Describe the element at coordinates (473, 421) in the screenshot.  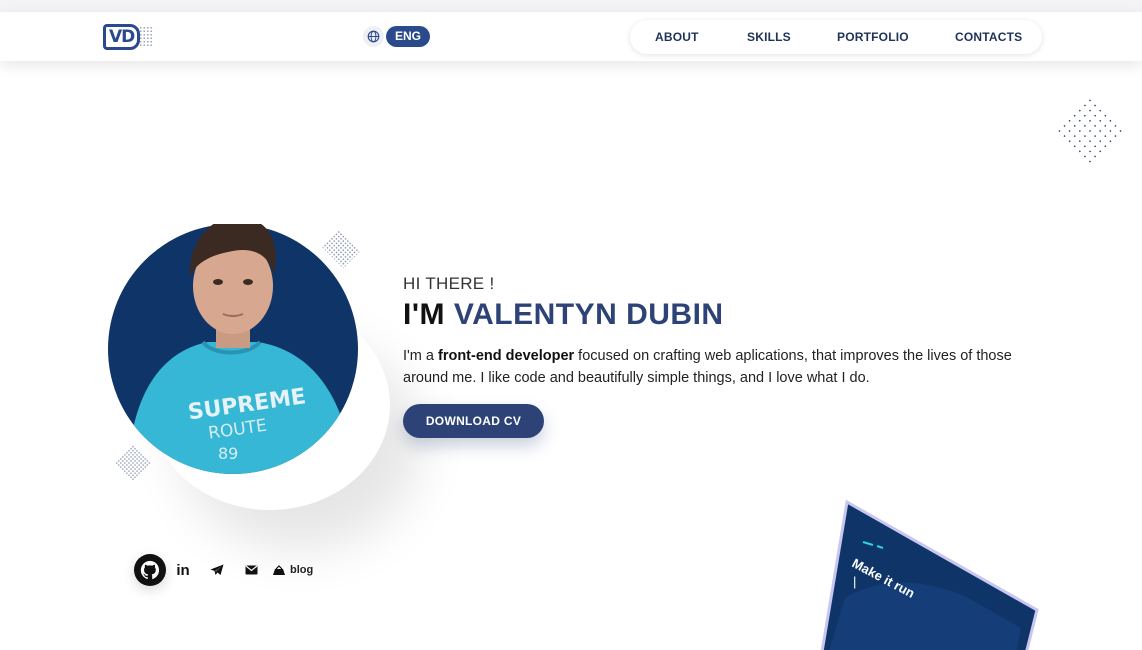
I see `download-cv-button: DOWNLOAD CV` at that location.